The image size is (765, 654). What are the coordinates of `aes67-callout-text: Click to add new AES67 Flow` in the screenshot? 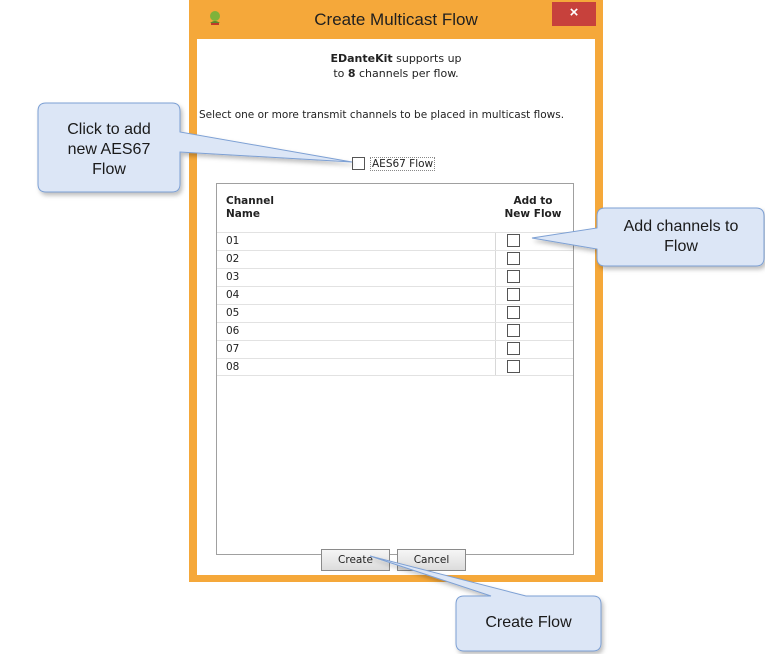 It's located at (109, 150).